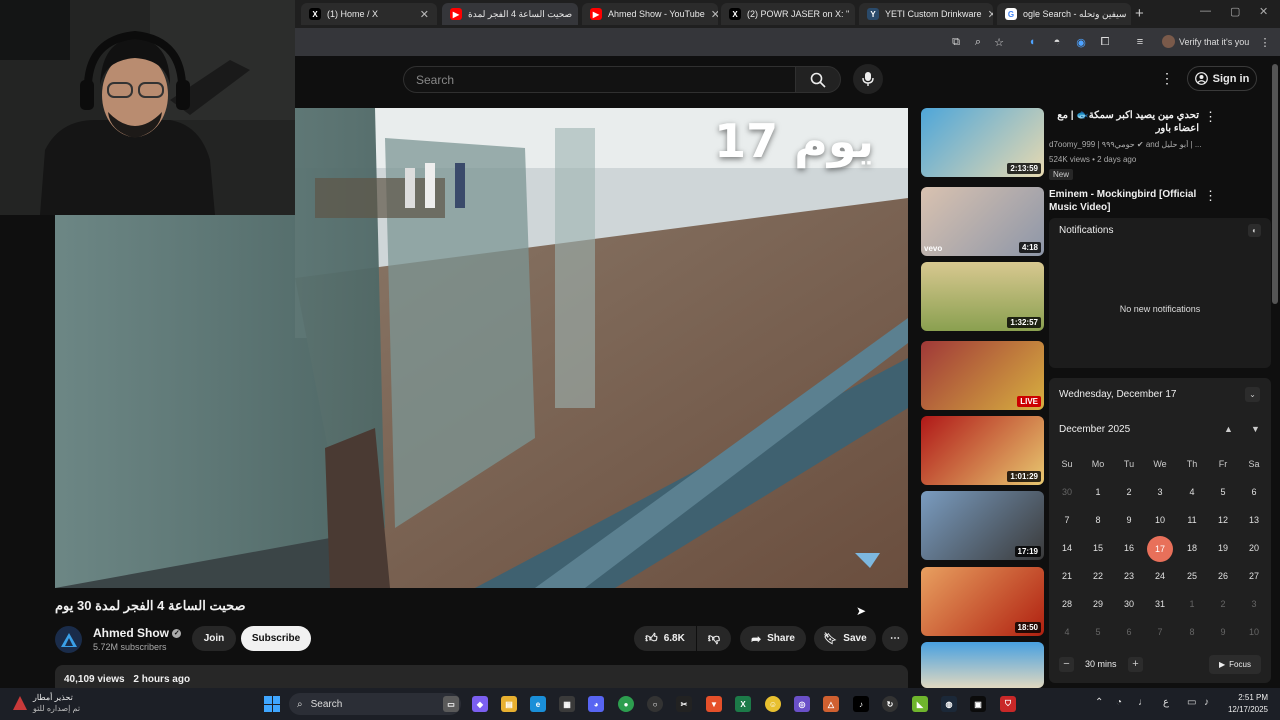 This screenshot has height=720, width=1280. What do you see at coordinates (1140, 42) in the screenshot?
I see `media-control-icon: ≡` at bounding box center [1140, 42].